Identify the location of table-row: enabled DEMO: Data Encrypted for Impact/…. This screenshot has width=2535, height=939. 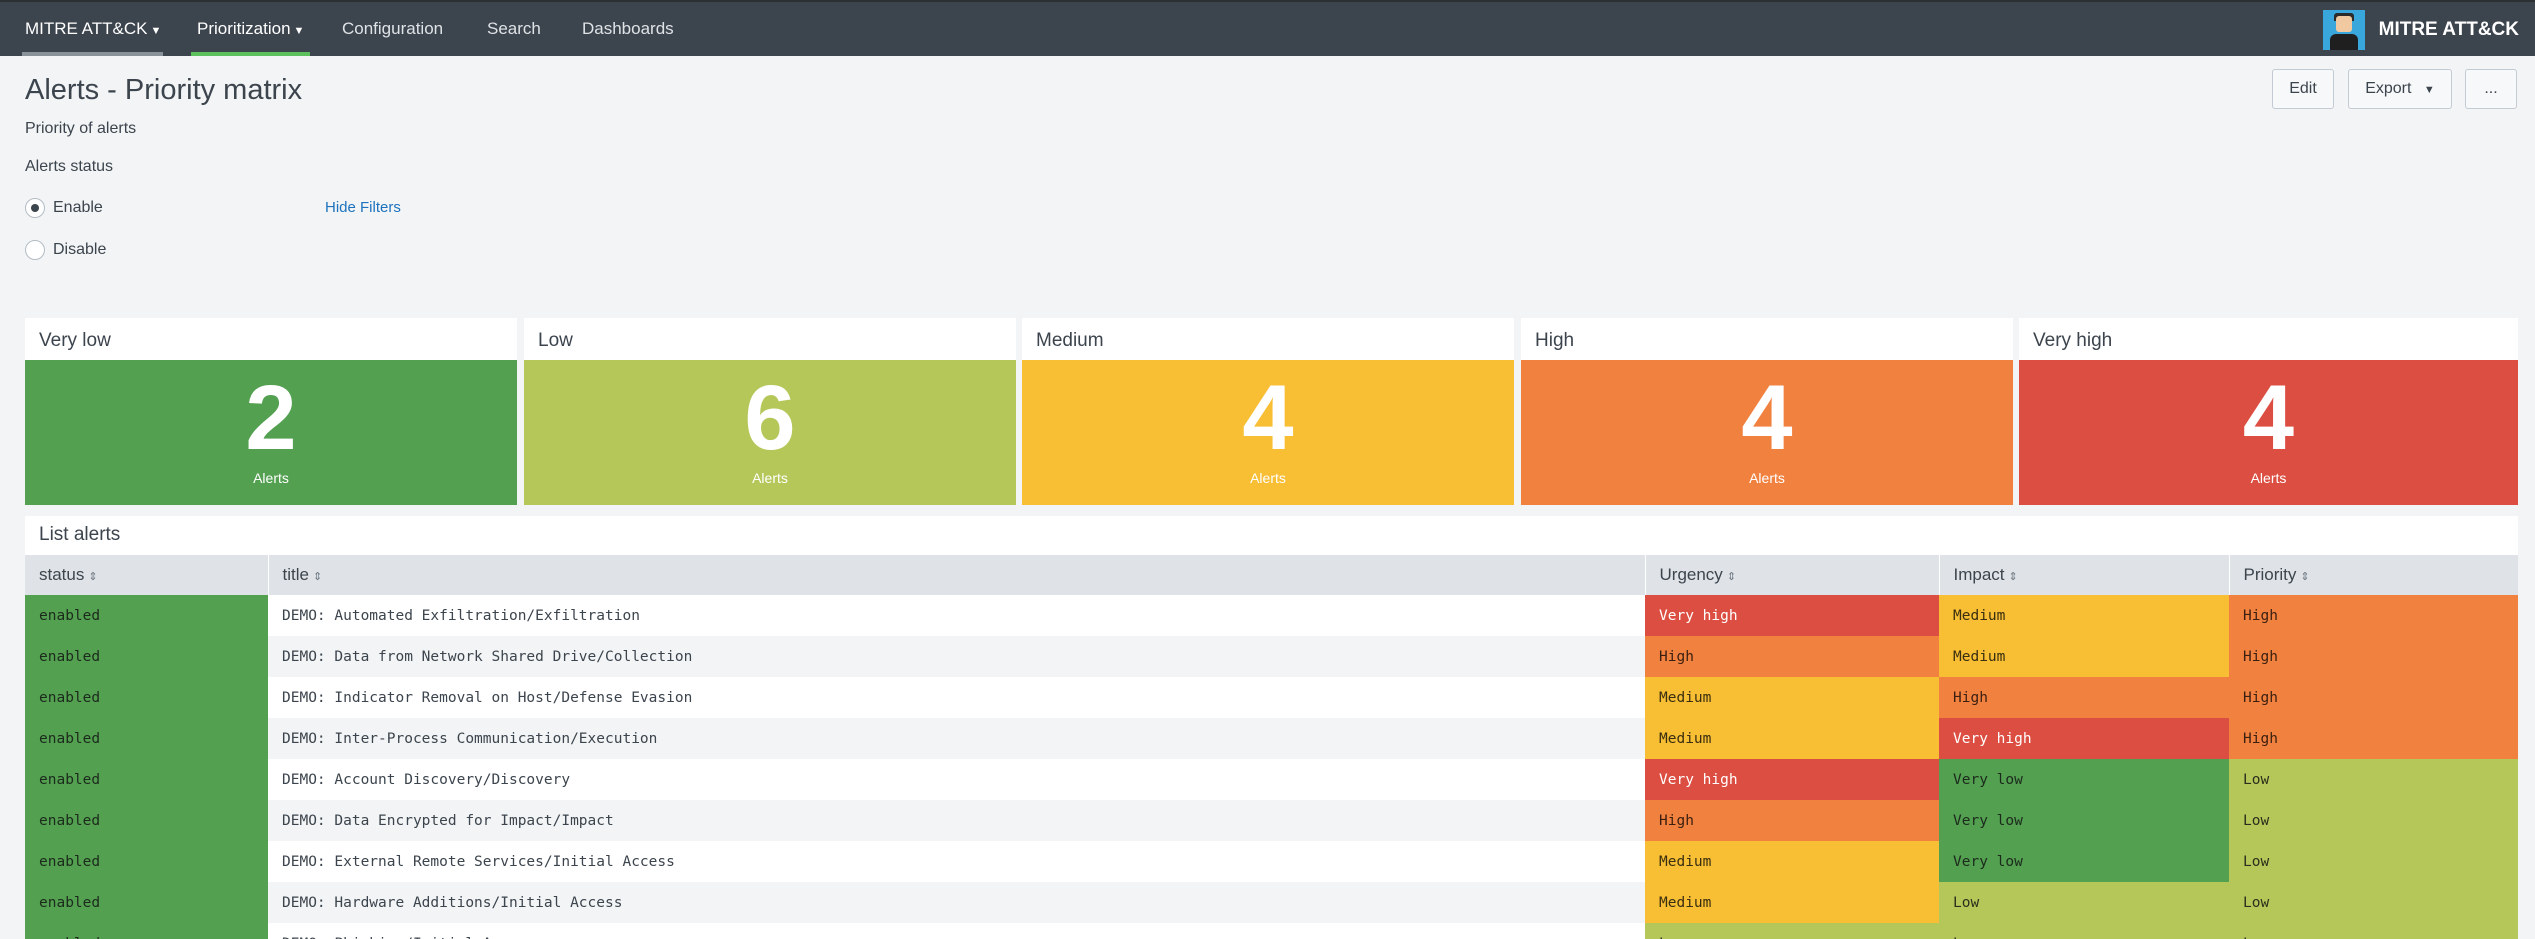
(1271, 820).